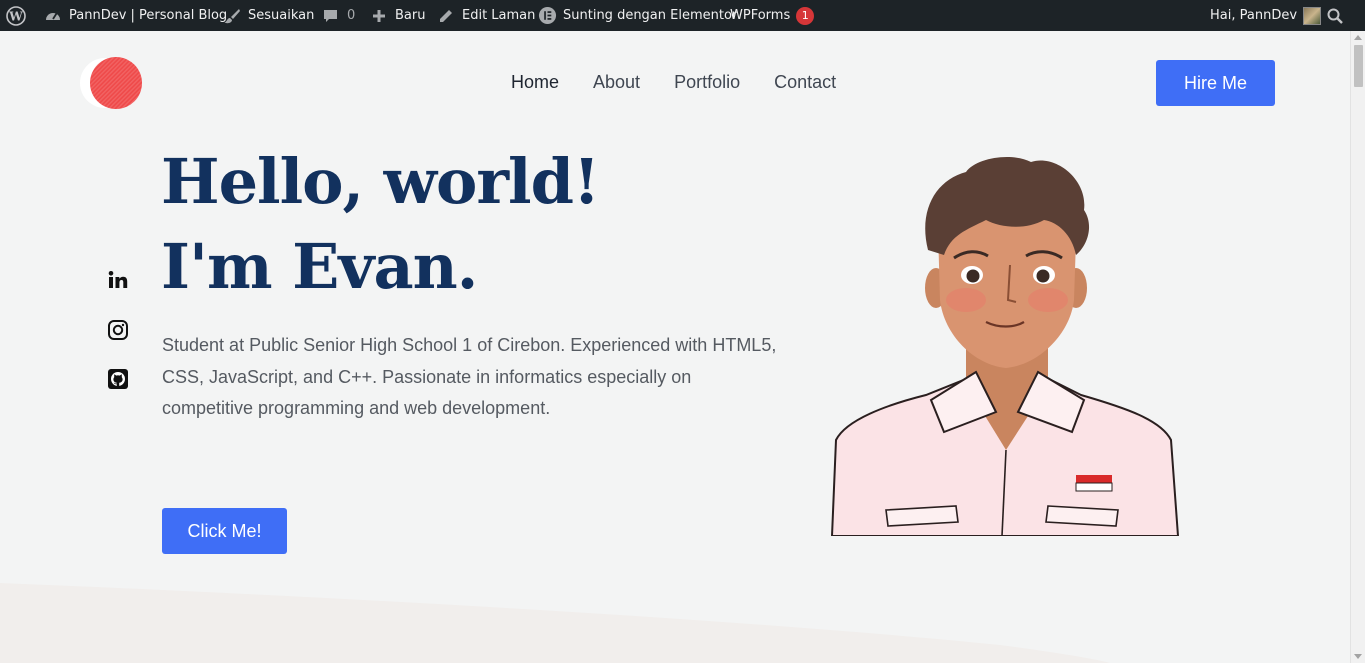 The height and width of the screenshot is (663, 1365). What do you see at coordinates (1358, 66) in the screenshot?
I see `scroll-thumb` at bounding box center [1358, 66].